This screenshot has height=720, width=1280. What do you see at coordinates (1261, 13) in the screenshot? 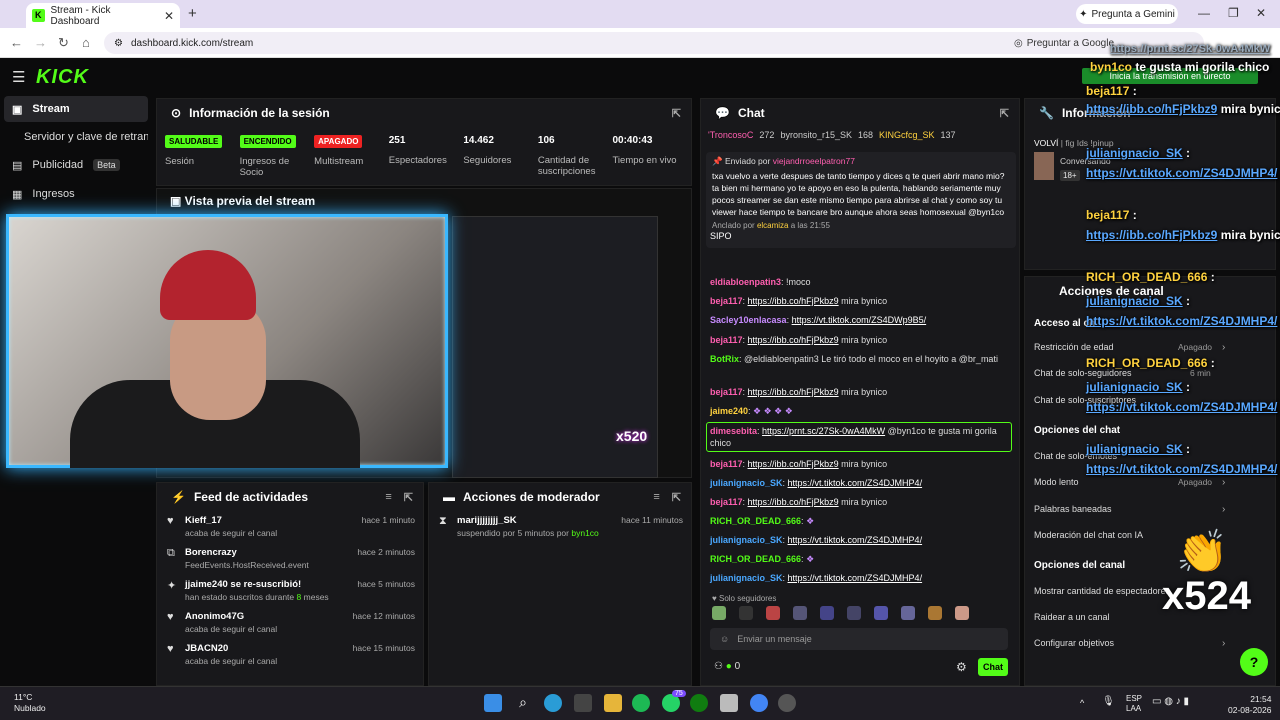
I see `close-window-icon: ✕` at bounding box center [1261, 13].